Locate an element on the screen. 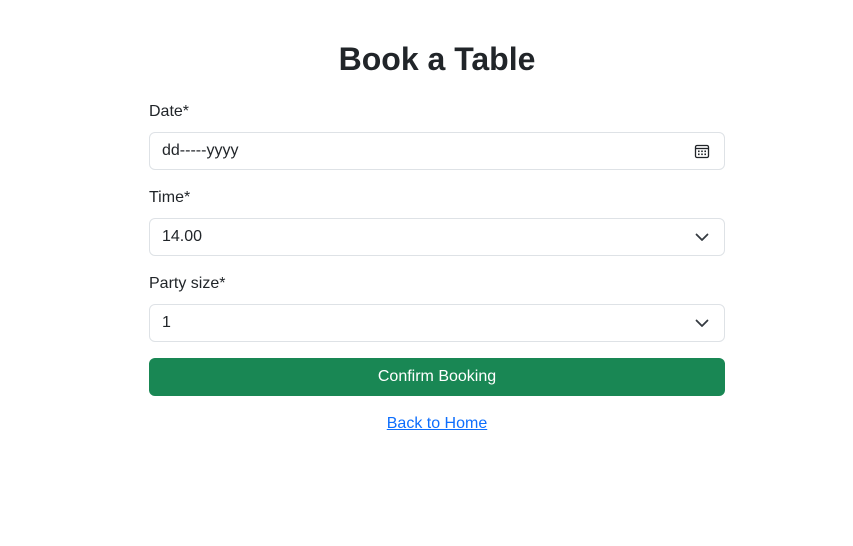  date-label: Date* is located at coordinates (169, 111).